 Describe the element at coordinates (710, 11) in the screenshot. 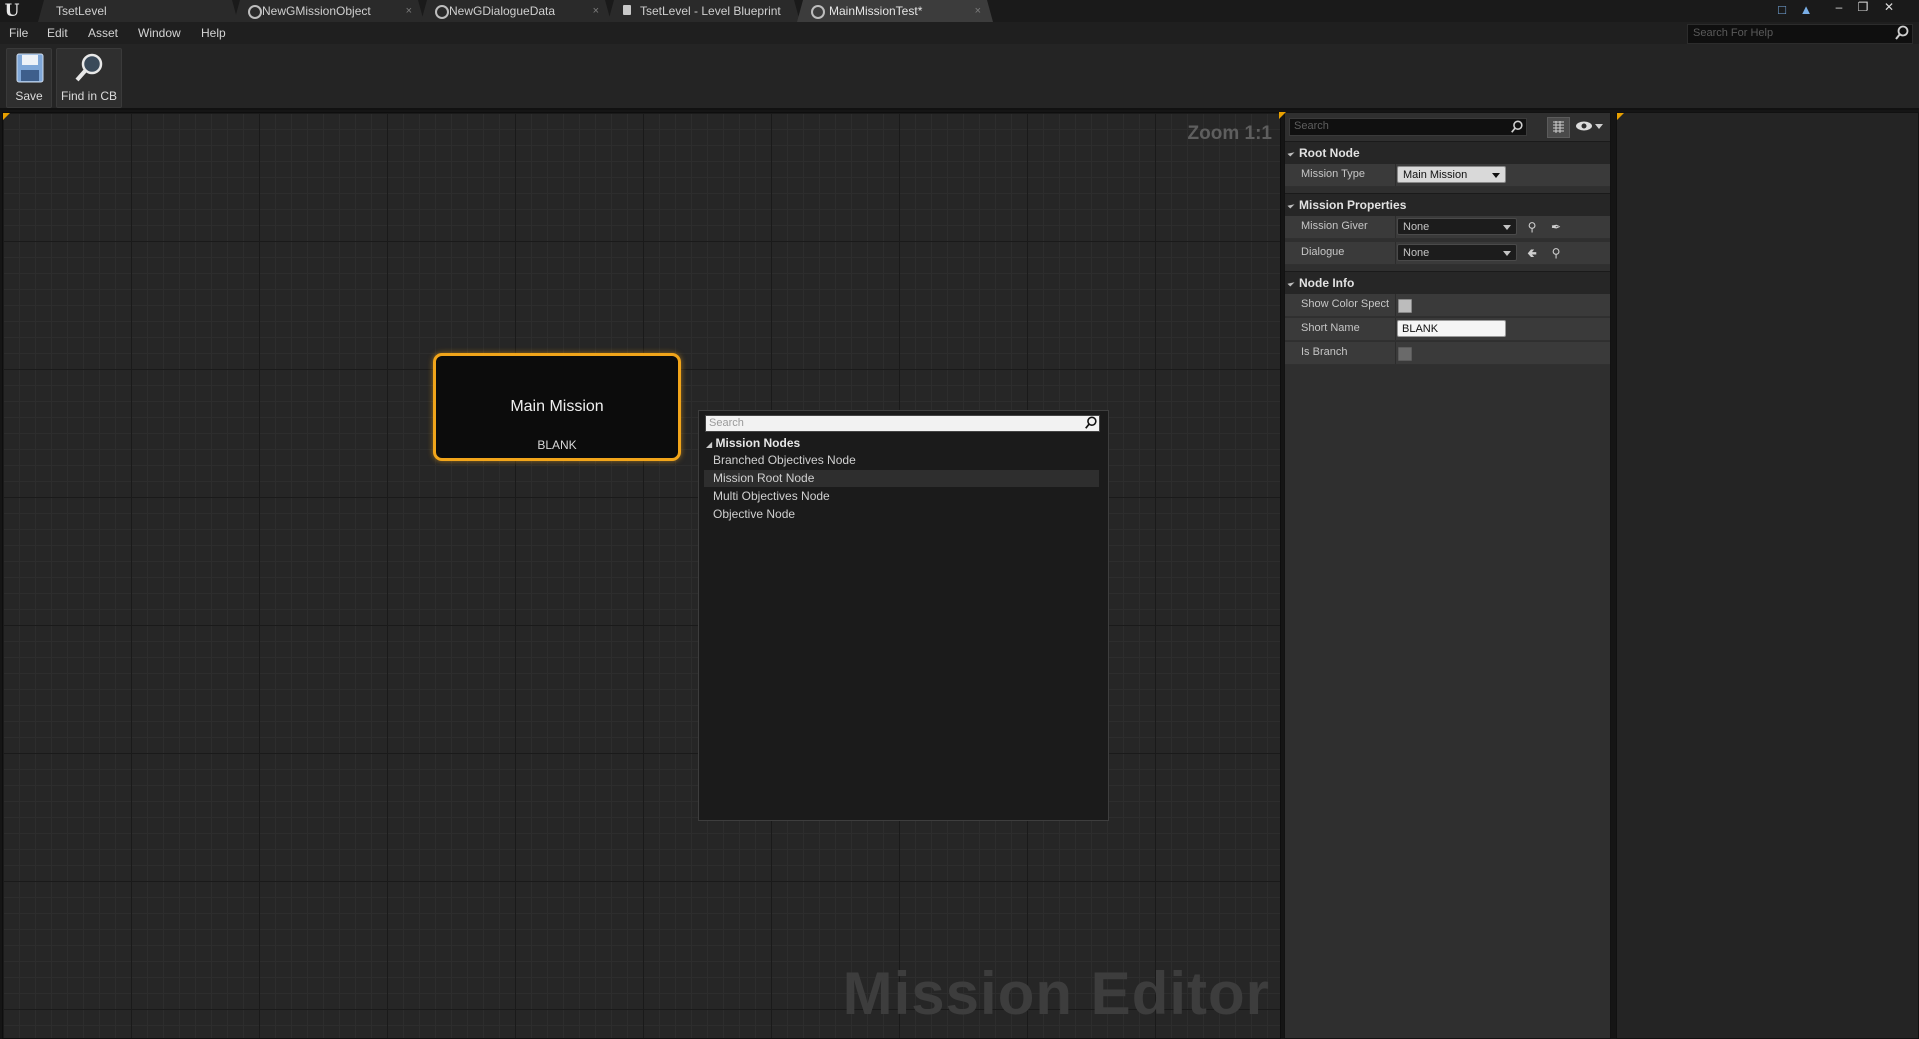

I see `tab-label: TsetLevel - Level Blueprint` at that location.